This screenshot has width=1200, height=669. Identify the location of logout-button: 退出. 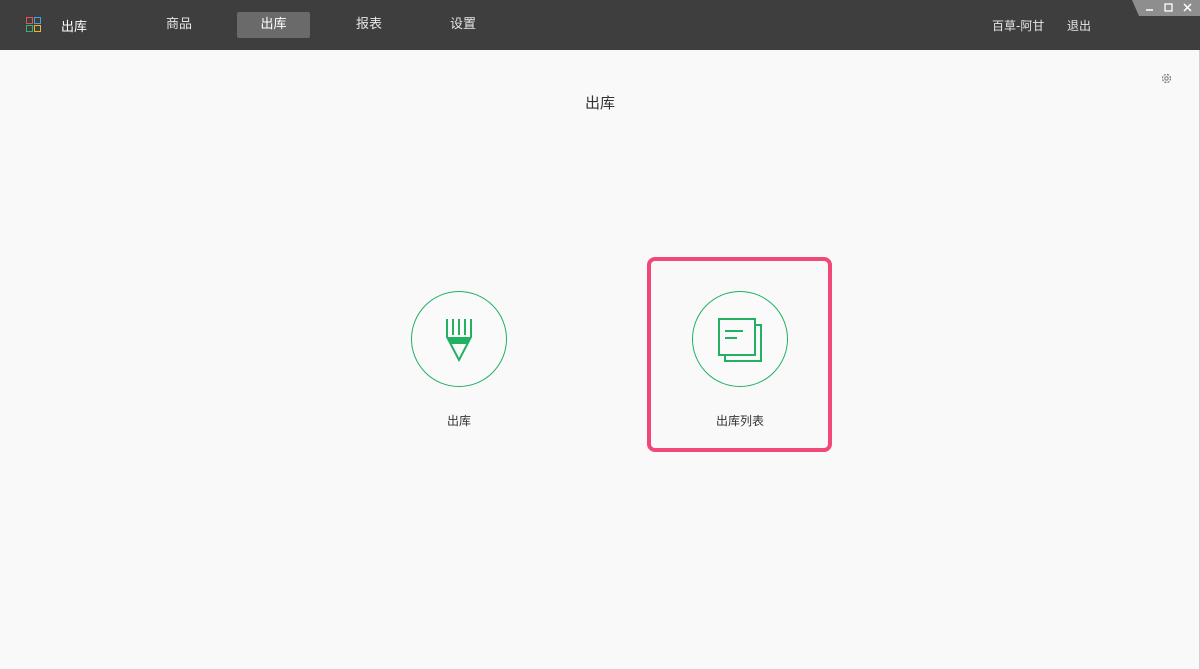
(1079, 25).